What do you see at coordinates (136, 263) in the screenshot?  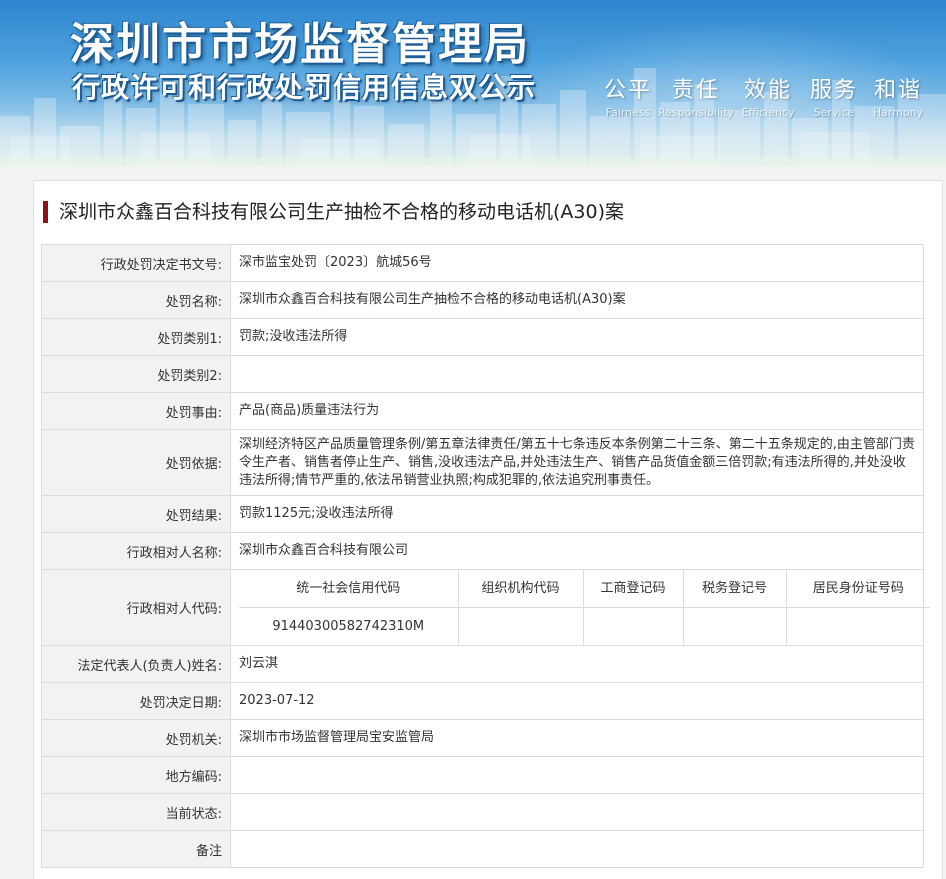 I see `field-label: 行政处罚决定书文号:` at bounding box center [136, 263].